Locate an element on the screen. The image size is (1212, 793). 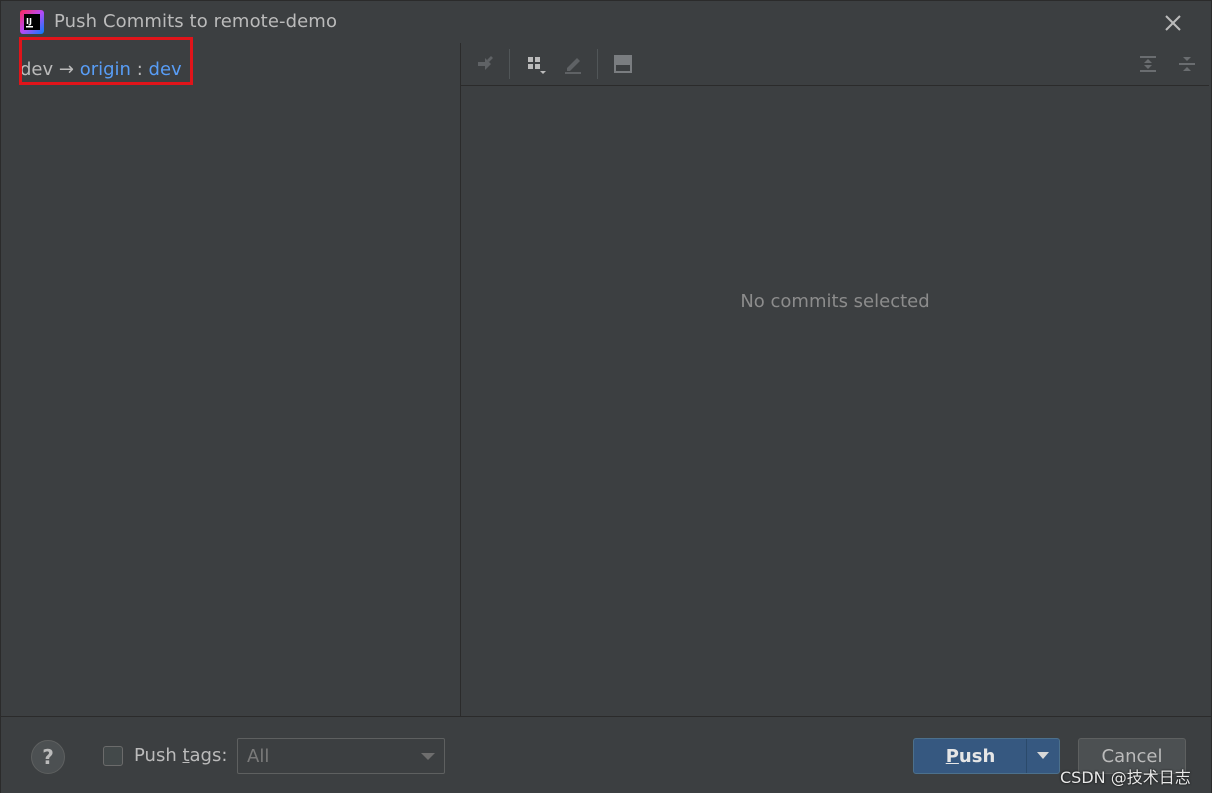
collapse-all-button is located at coordinates (1187, 64).